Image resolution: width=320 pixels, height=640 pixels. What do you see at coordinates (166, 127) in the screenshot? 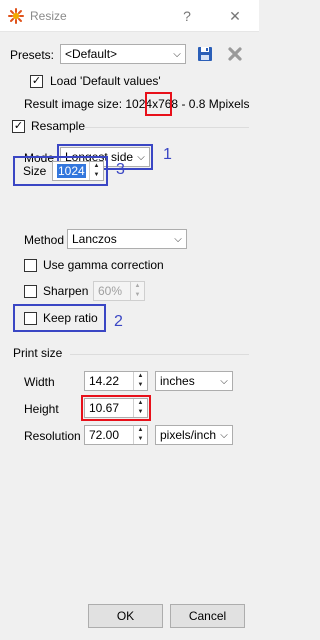
I see `resample-separator` at bounding box center [166, 127].